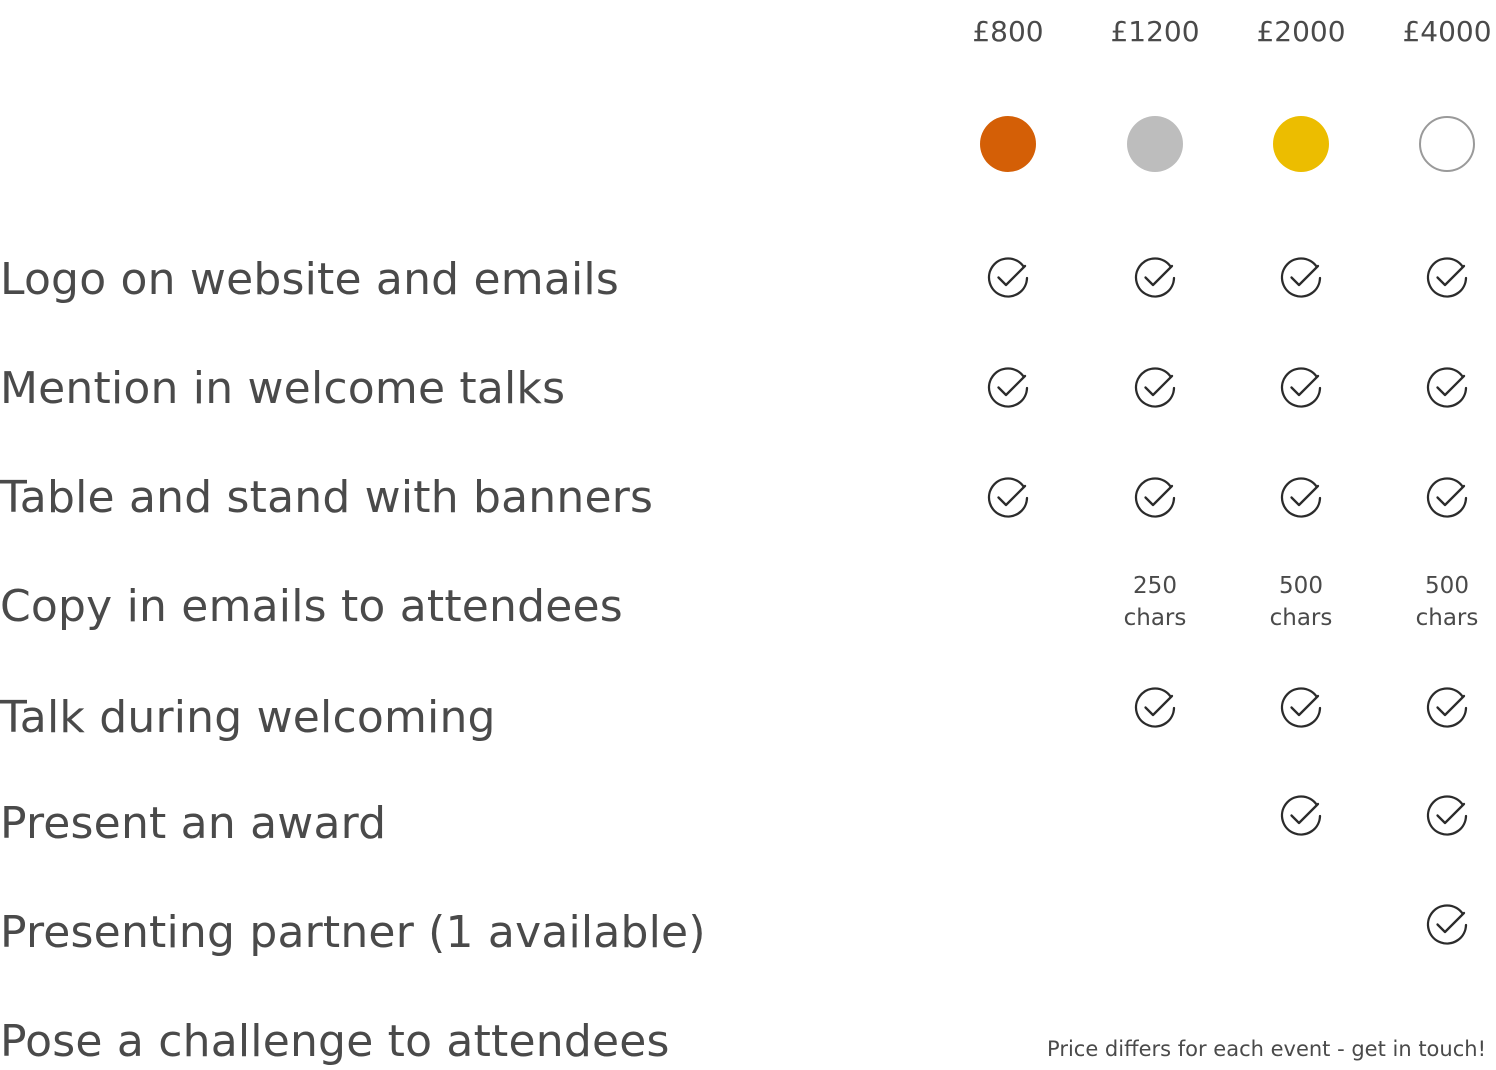 This screenshot has height=1070, width=1496. I want to click on tier-price-gold: £2000, so click(1301, 31).